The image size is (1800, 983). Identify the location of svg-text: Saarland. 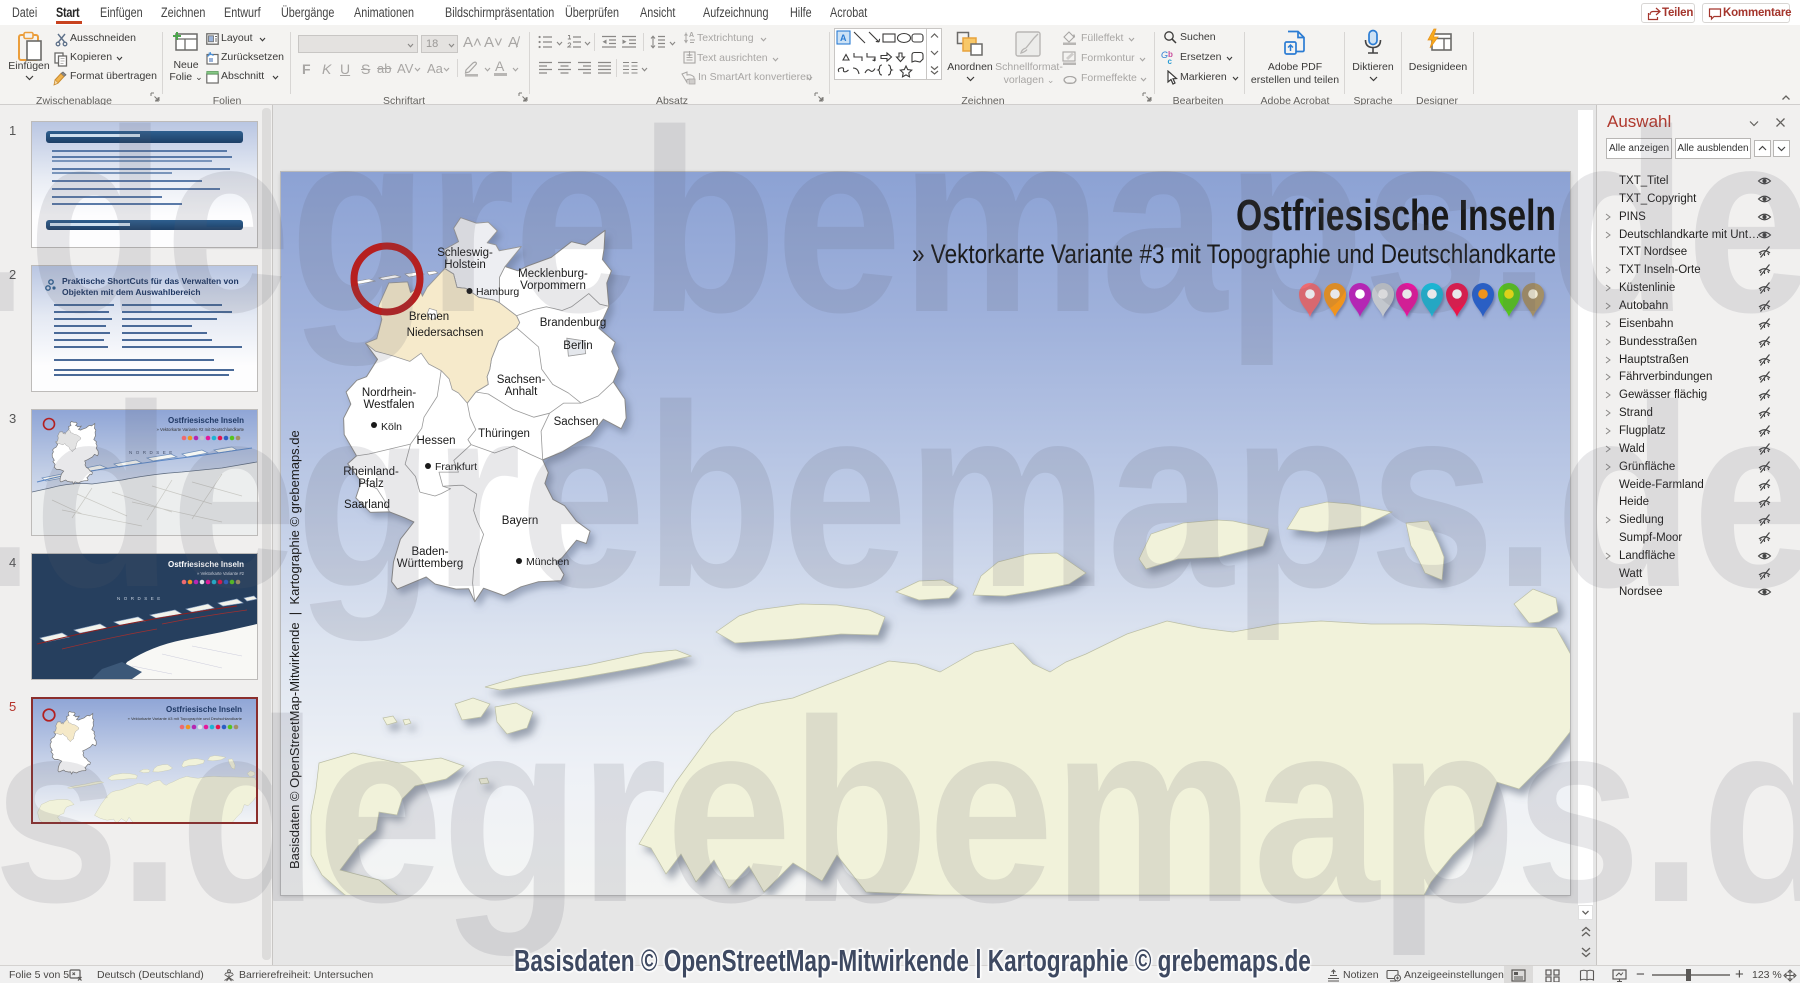
(367, 505).